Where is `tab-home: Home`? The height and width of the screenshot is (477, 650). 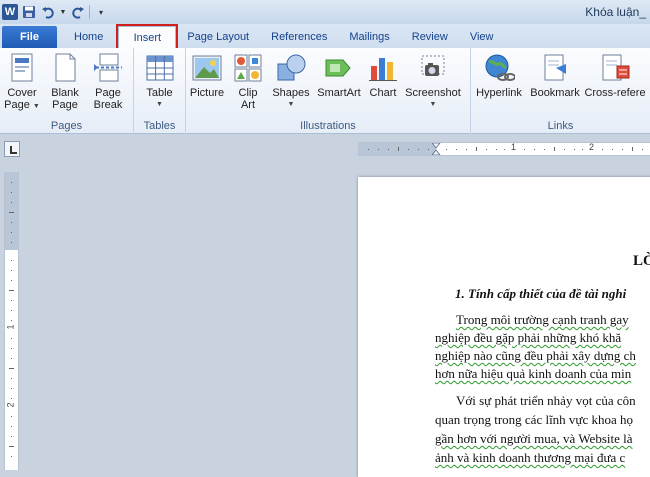 tab-home: Home is located at coordinates (88, 37).